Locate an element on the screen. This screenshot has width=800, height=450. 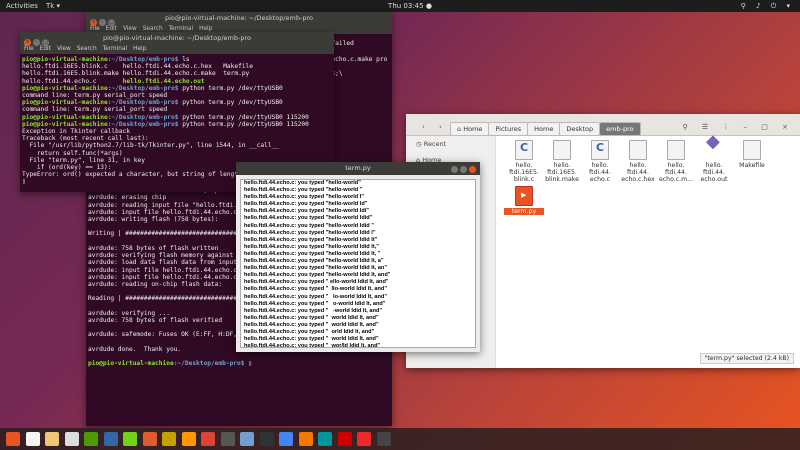
menu-item-search: Search is located at coordinates (87, 49).